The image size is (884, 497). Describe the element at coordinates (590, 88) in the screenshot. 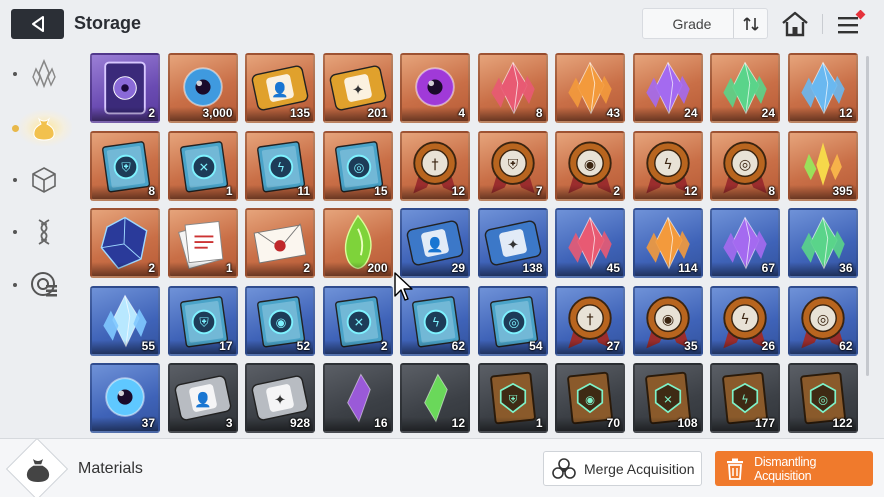

I see `item-slot: 43` at that location.